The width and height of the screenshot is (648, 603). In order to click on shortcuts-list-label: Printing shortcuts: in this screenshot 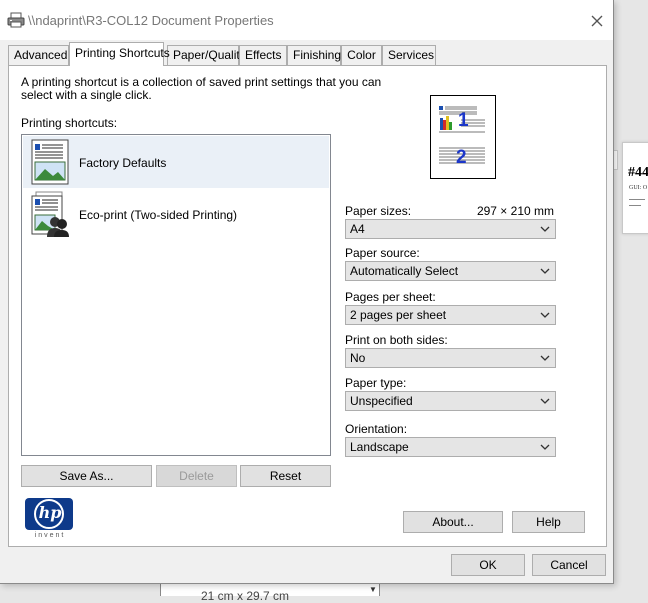, I will do `click(69, 123)`.